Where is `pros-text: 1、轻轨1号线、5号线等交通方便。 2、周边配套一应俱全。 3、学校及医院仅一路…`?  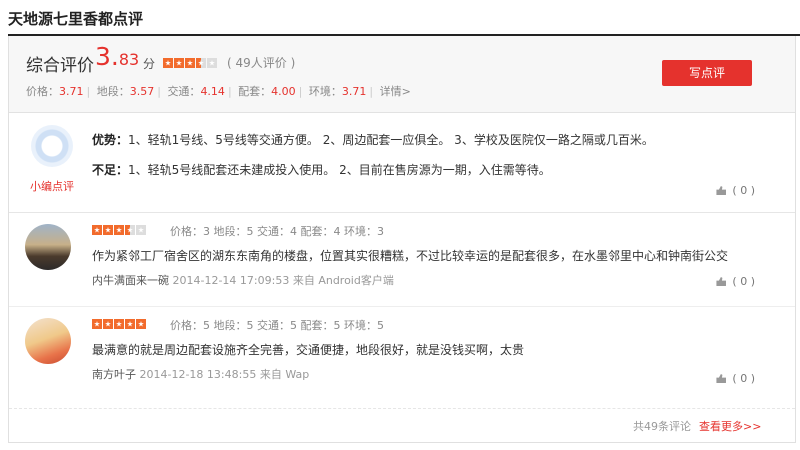
pros-text: 1、轻轨1号线、5号线等交通方便。 2、周边配套一应俱全。 3、学校及医院仅一路… is located at coordinates (391, 140).